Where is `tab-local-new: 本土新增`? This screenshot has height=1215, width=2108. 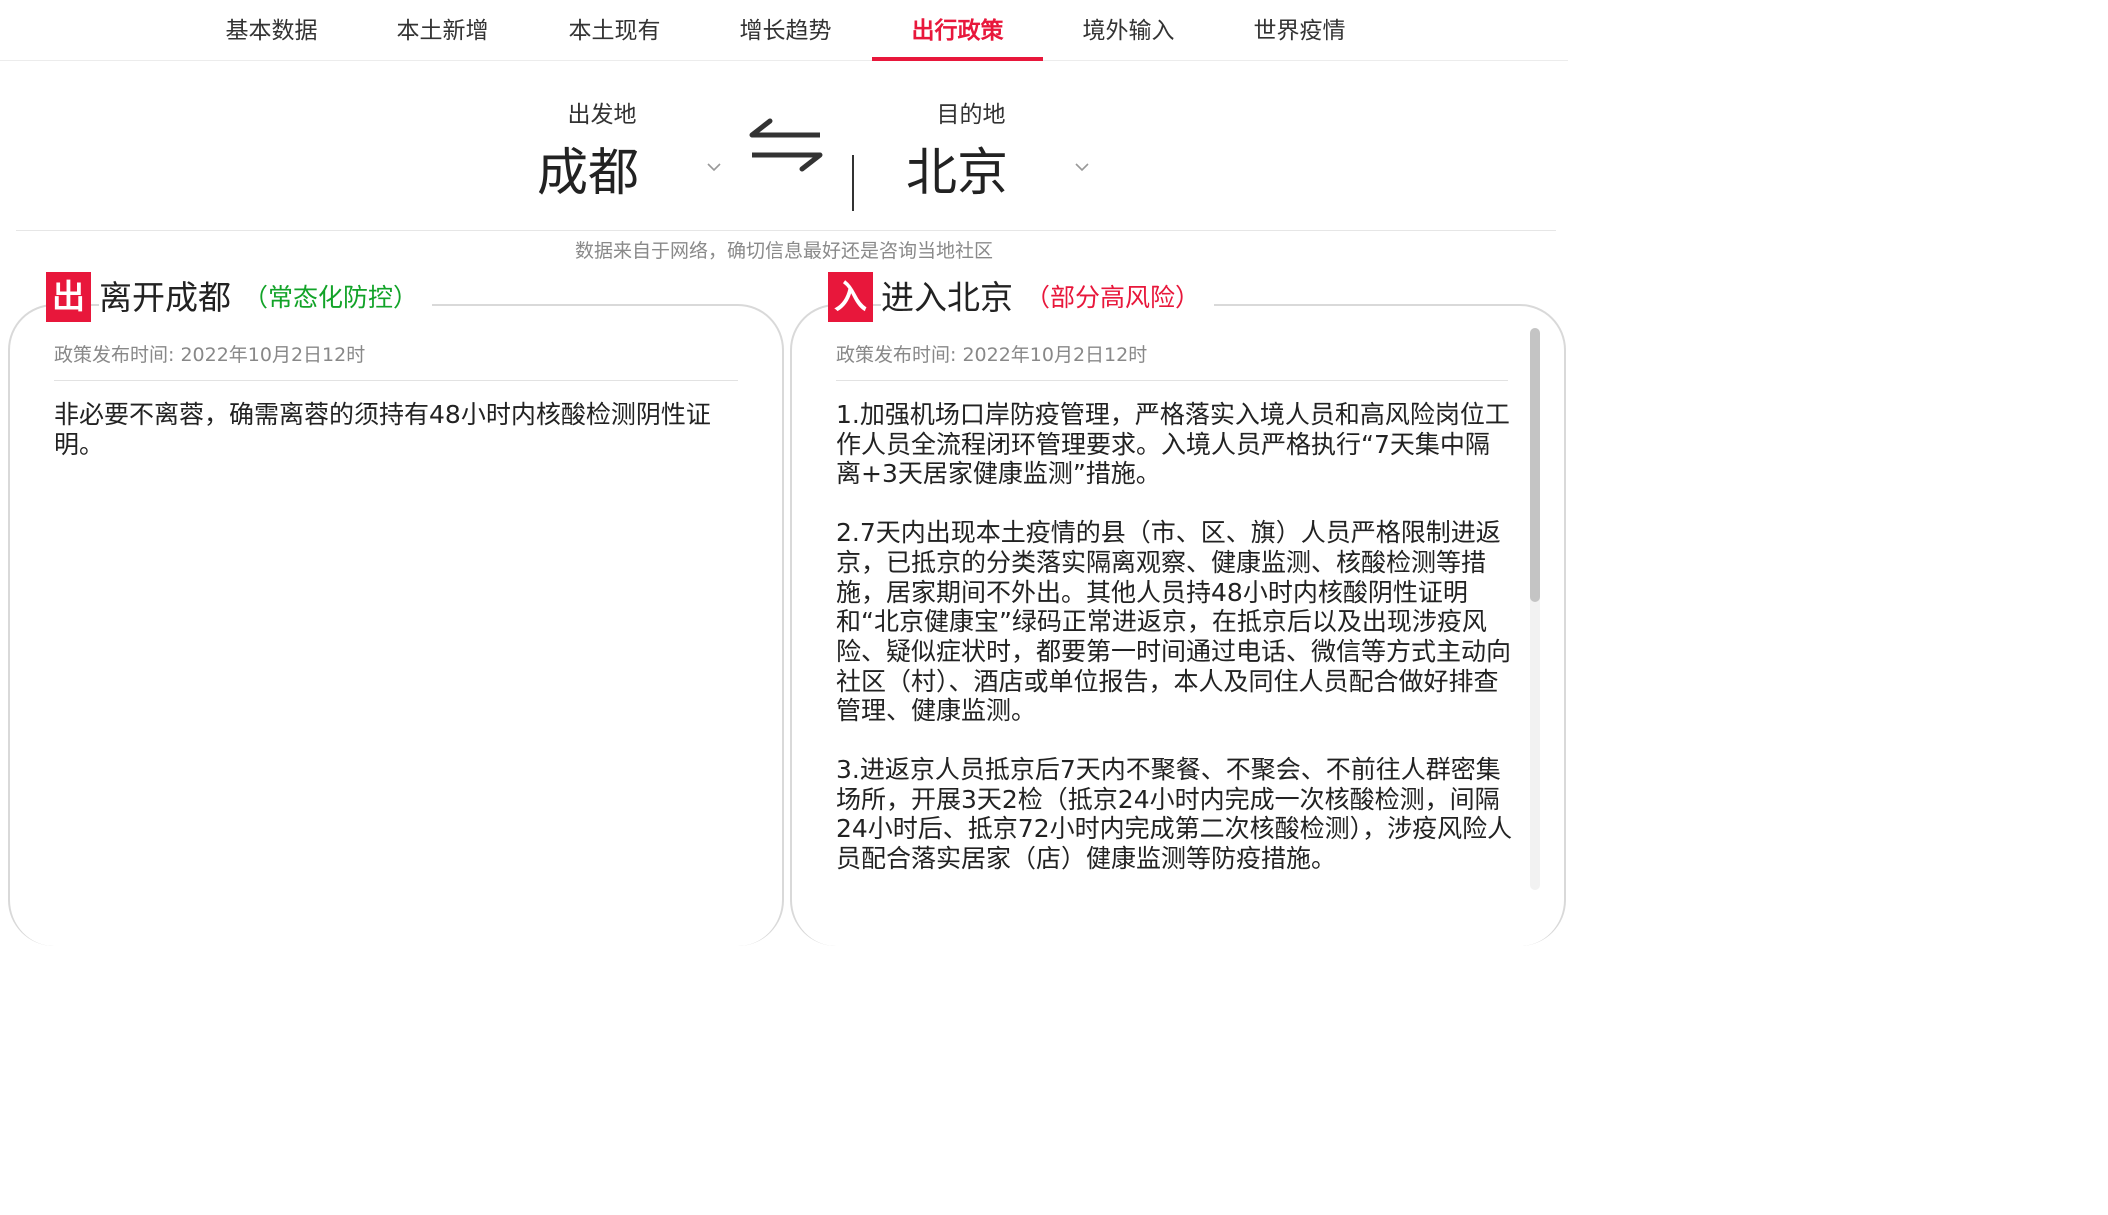 tab-local-new: 本土新增 is located at coordinates (442, 30).